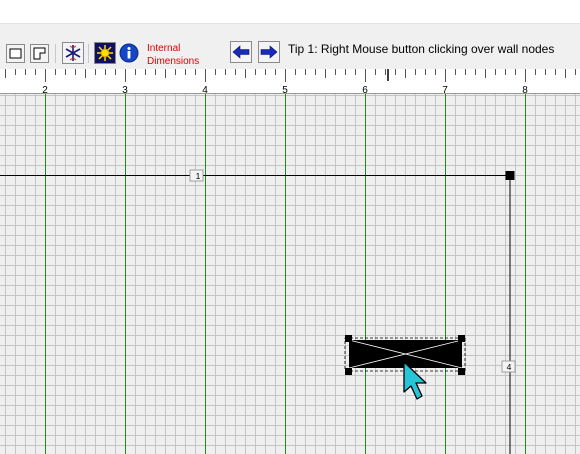  I want to click on square-outline-icon, so click(15, 53).